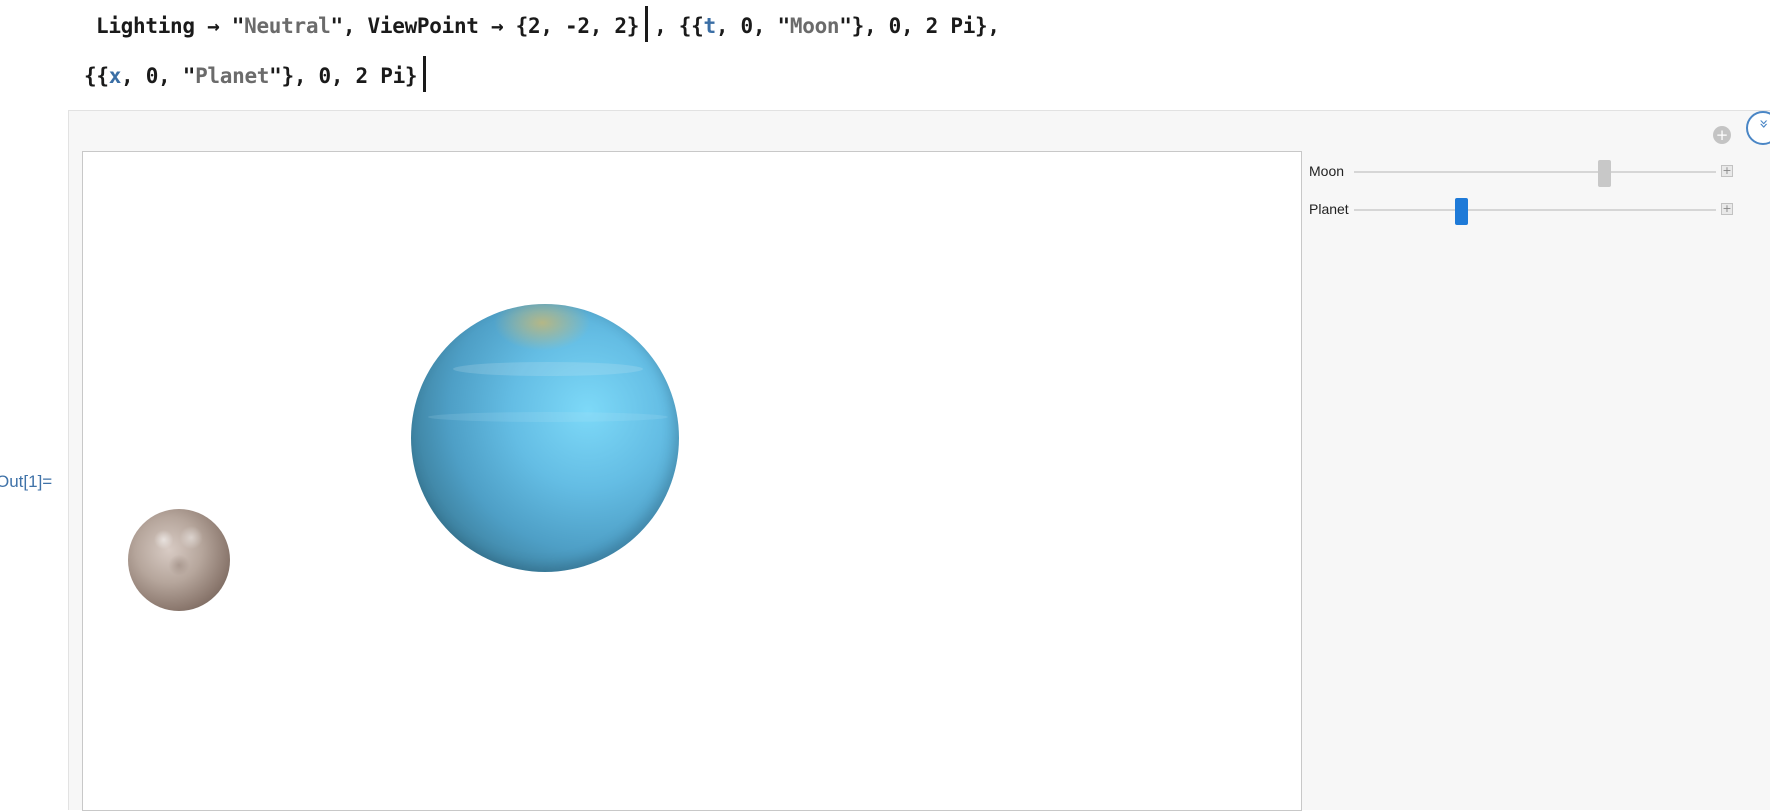  What do you see at coordinates (96, 76) in the screenshot?
I see `code-token: {{` at bounding box center [96, 76].